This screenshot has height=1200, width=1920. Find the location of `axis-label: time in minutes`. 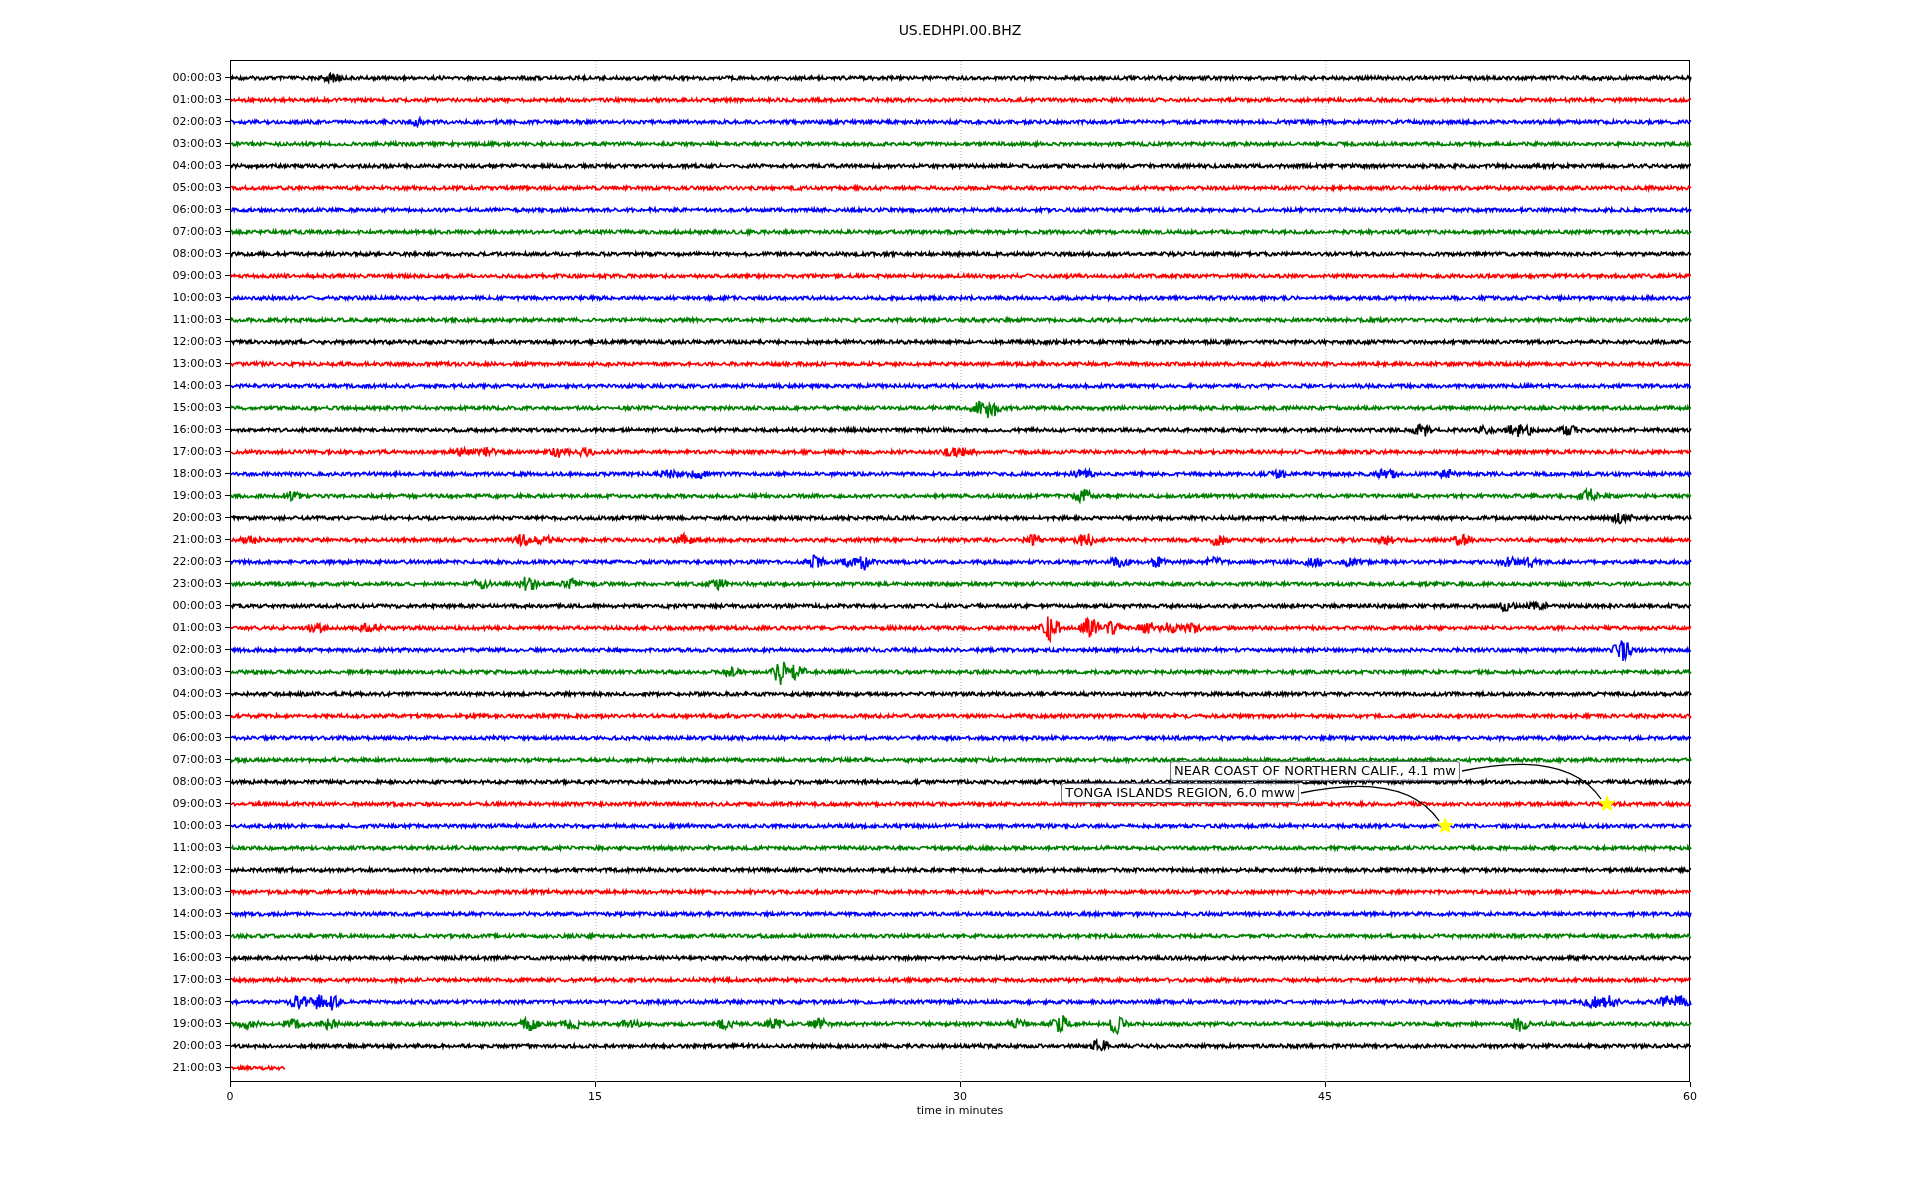

axis-label: time in minutes is located at coordinates (960, 1110).